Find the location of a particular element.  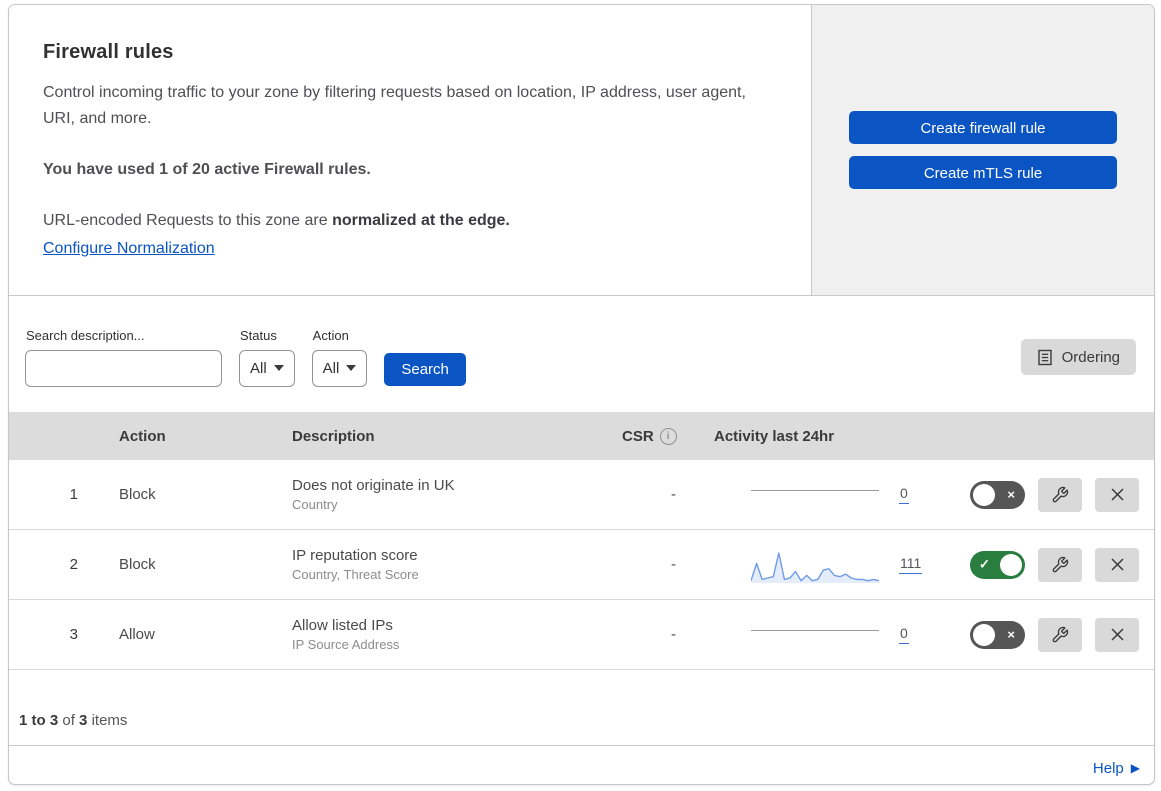

rule-priority: 2 is located at coordinates (73, 564).